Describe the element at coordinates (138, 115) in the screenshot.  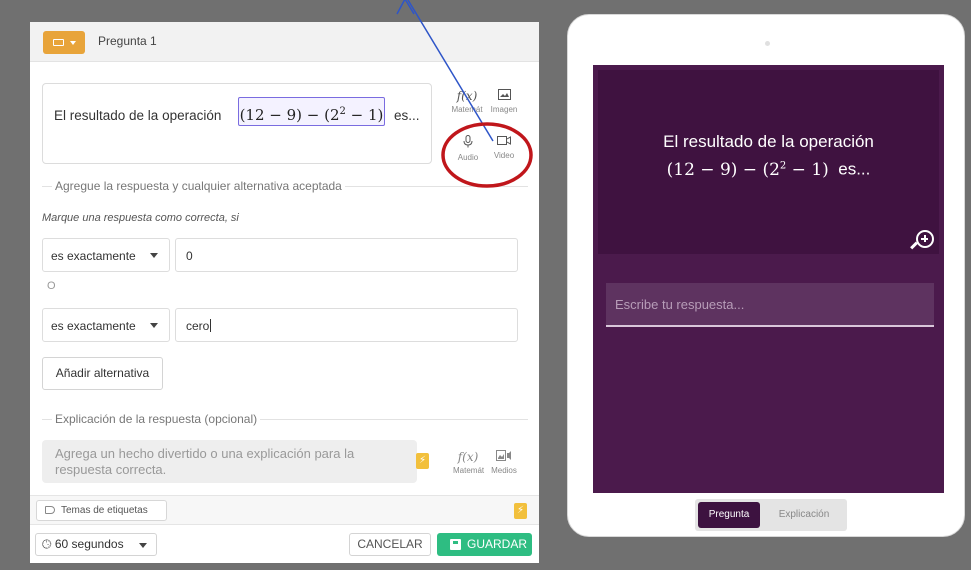
I see `question-text: El resultado de la operación` at that location.